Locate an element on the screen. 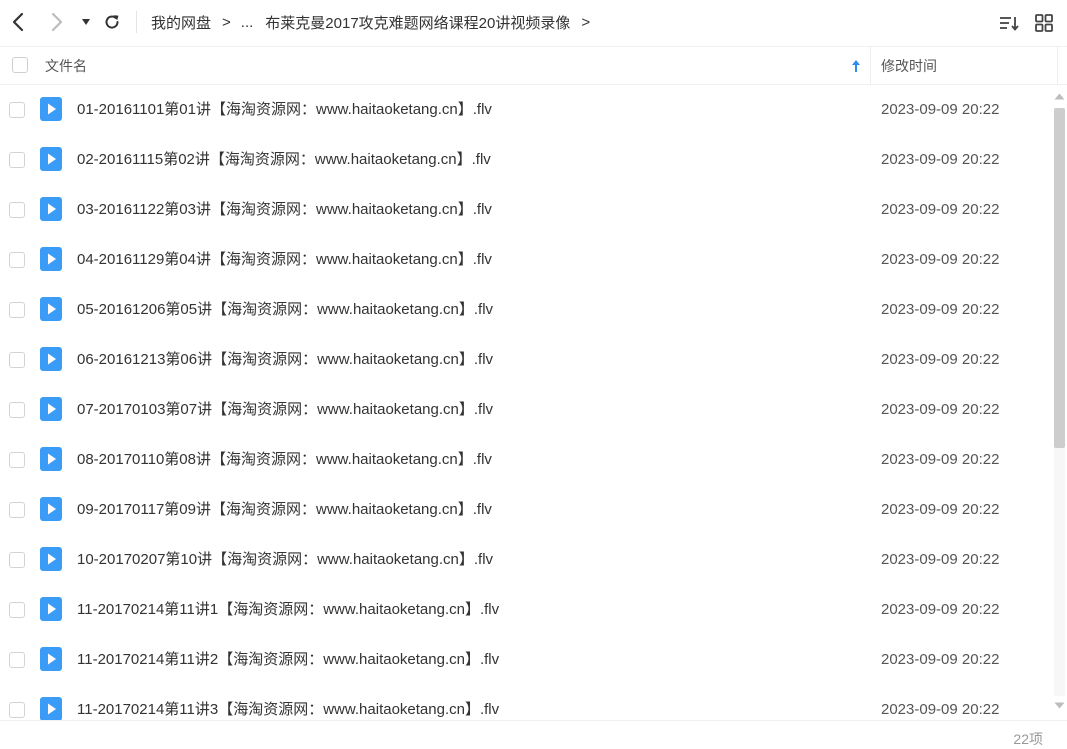 This screenshot has width=1067, height=749. triangle-down-icon is located at coordinates (1059, 705).